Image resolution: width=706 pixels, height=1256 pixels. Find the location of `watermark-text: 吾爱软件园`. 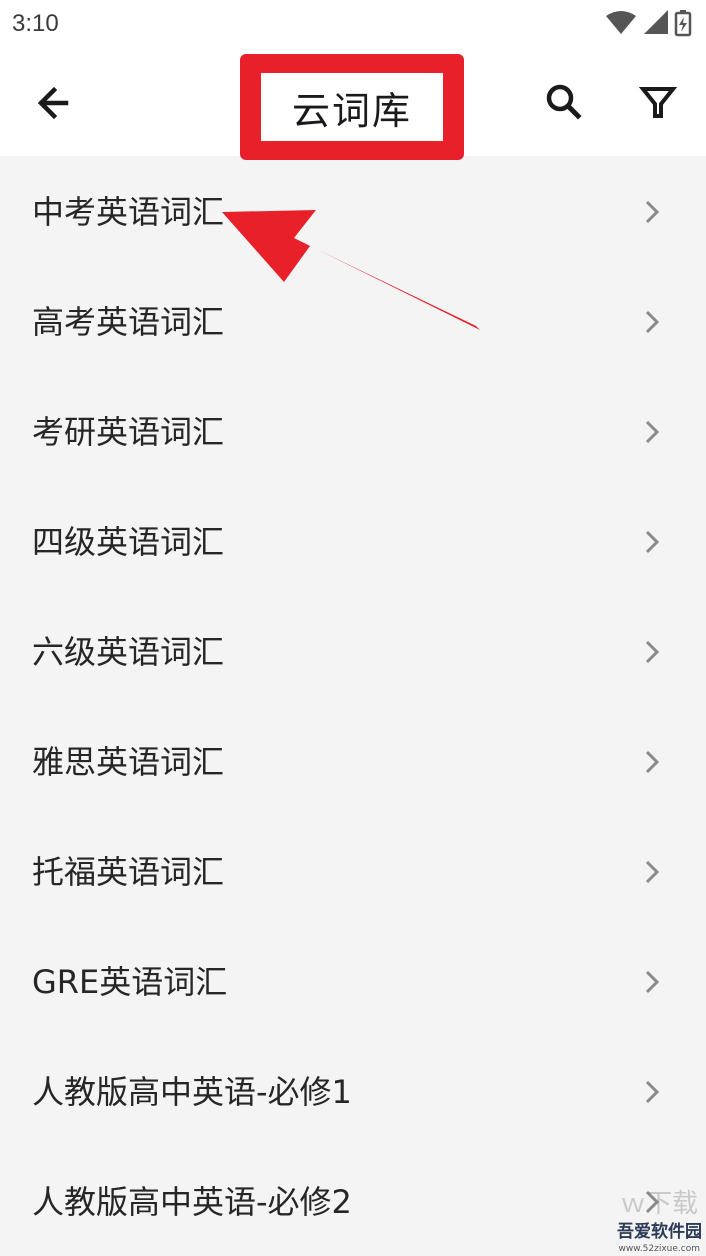

watermark-text: 吾爱软件园 is located at coordinates (659, 1232).